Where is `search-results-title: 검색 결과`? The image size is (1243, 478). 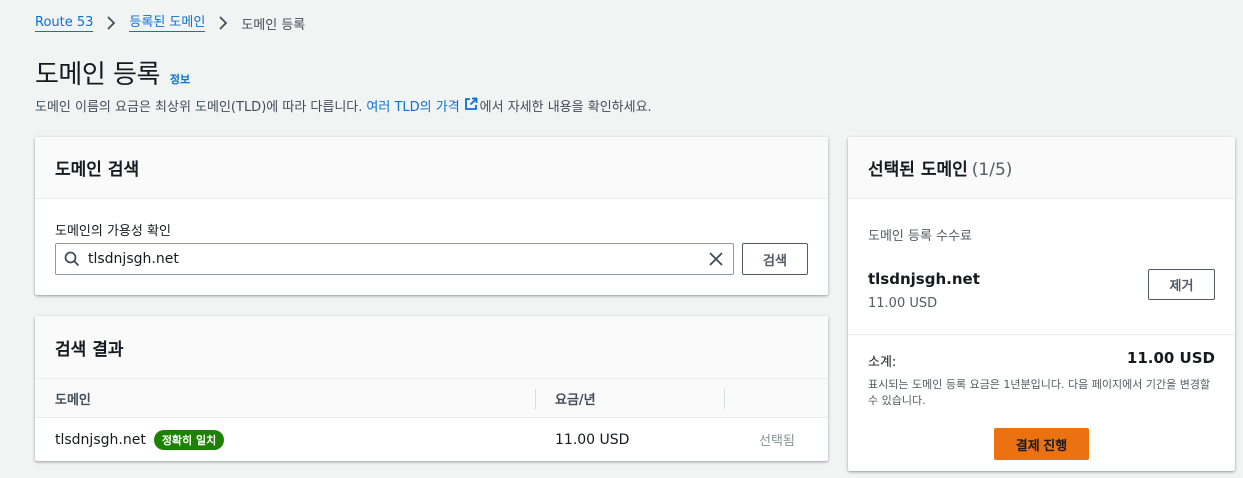 search-results-title: 검색 결과 is located at coordinates (89, 349).